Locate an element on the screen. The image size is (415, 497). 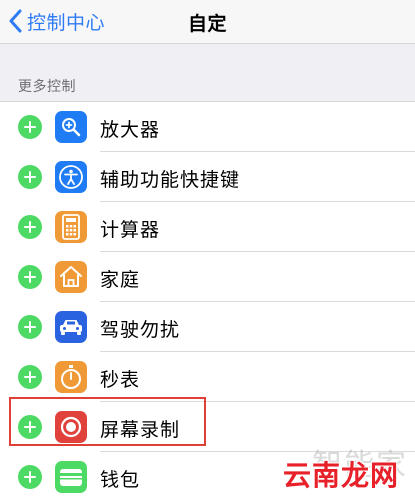
calculator-icon is located at coordinates (71, 227).